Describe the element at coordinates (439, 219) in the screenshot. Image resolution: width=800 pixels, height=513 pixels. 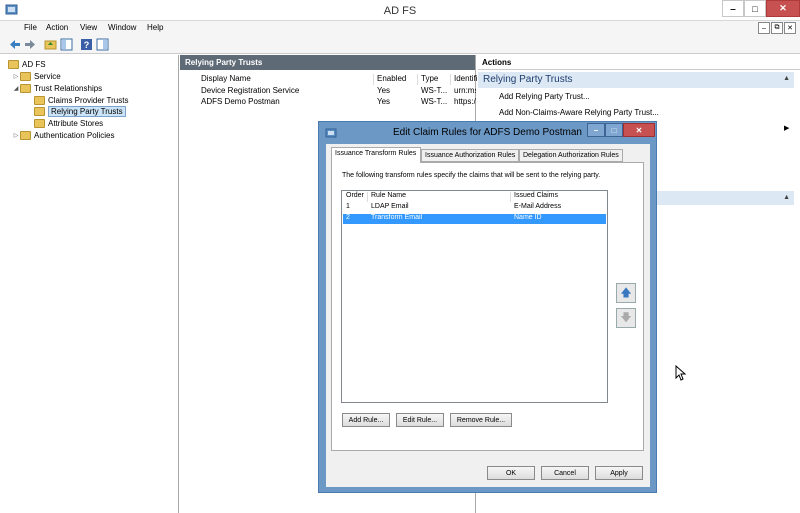
I see `rule-name: Transform Email` at that location.